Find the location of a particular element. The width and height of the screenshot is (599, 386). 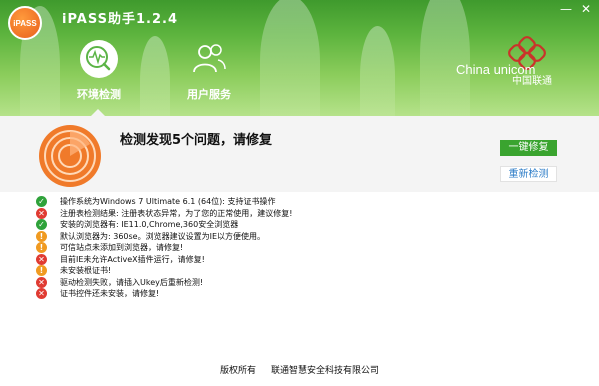

result-text: 未安装根证书! is located at coordinates (86, 271).